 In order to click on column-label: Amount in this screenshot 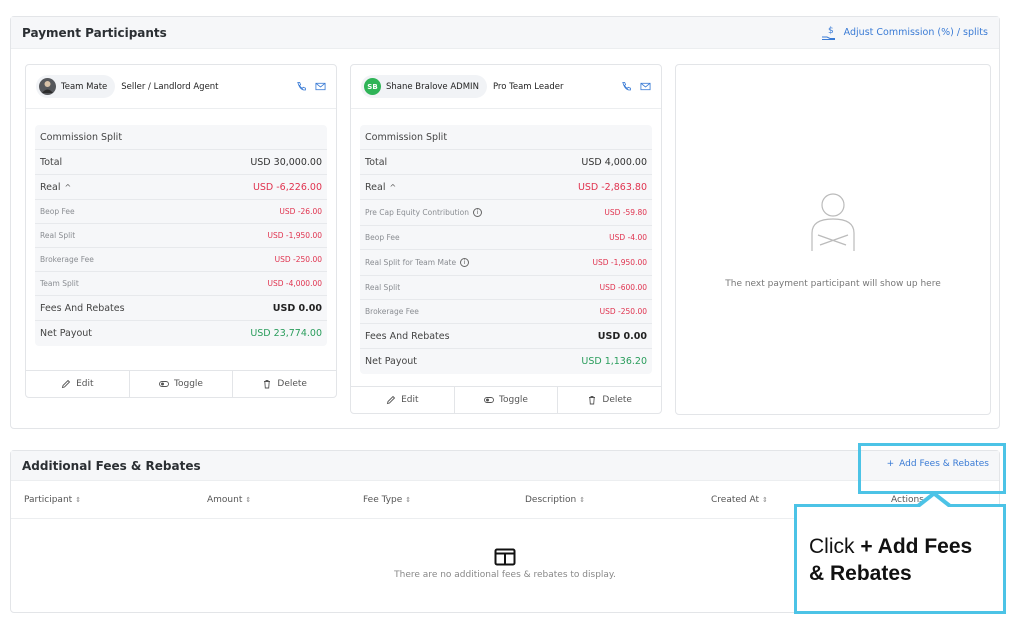, I will do `click(225, 499)`.